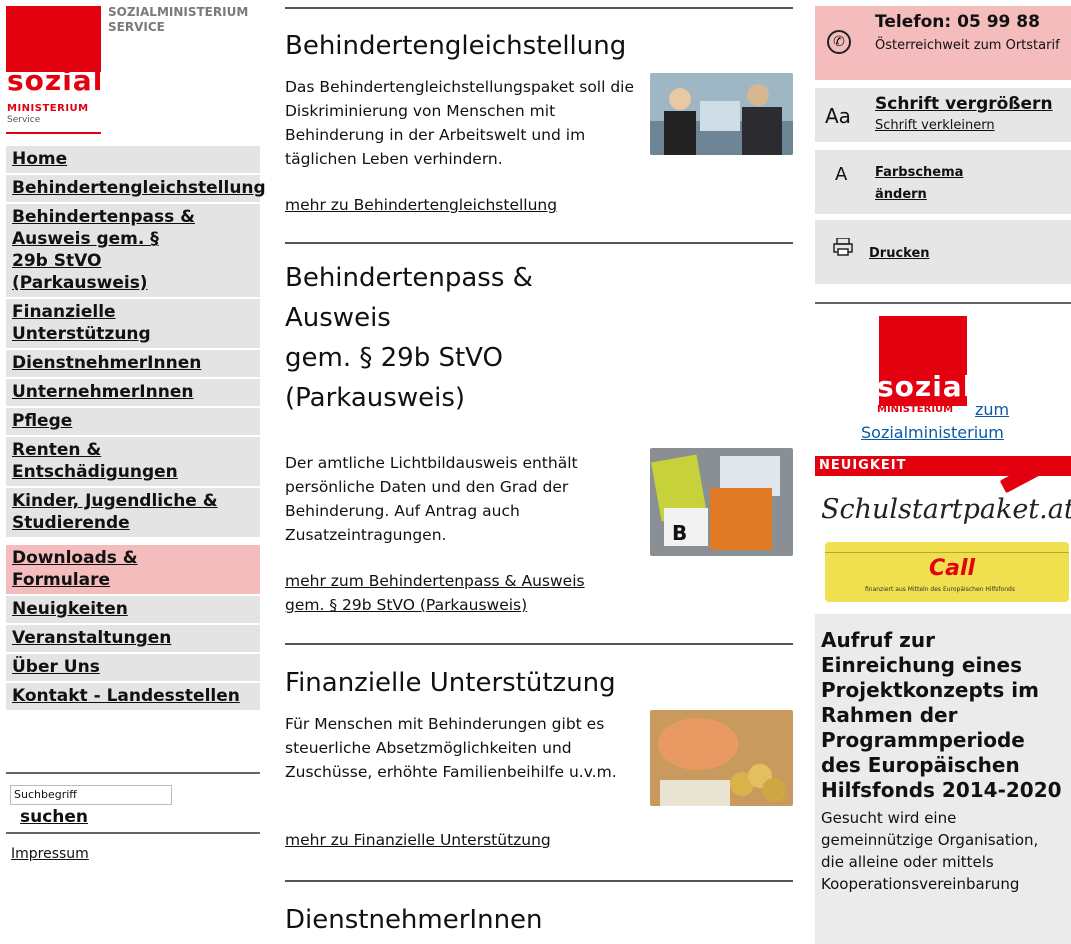  I want to click on phone-note: Österreichweit zum Ortstarif, so click(967, 45).